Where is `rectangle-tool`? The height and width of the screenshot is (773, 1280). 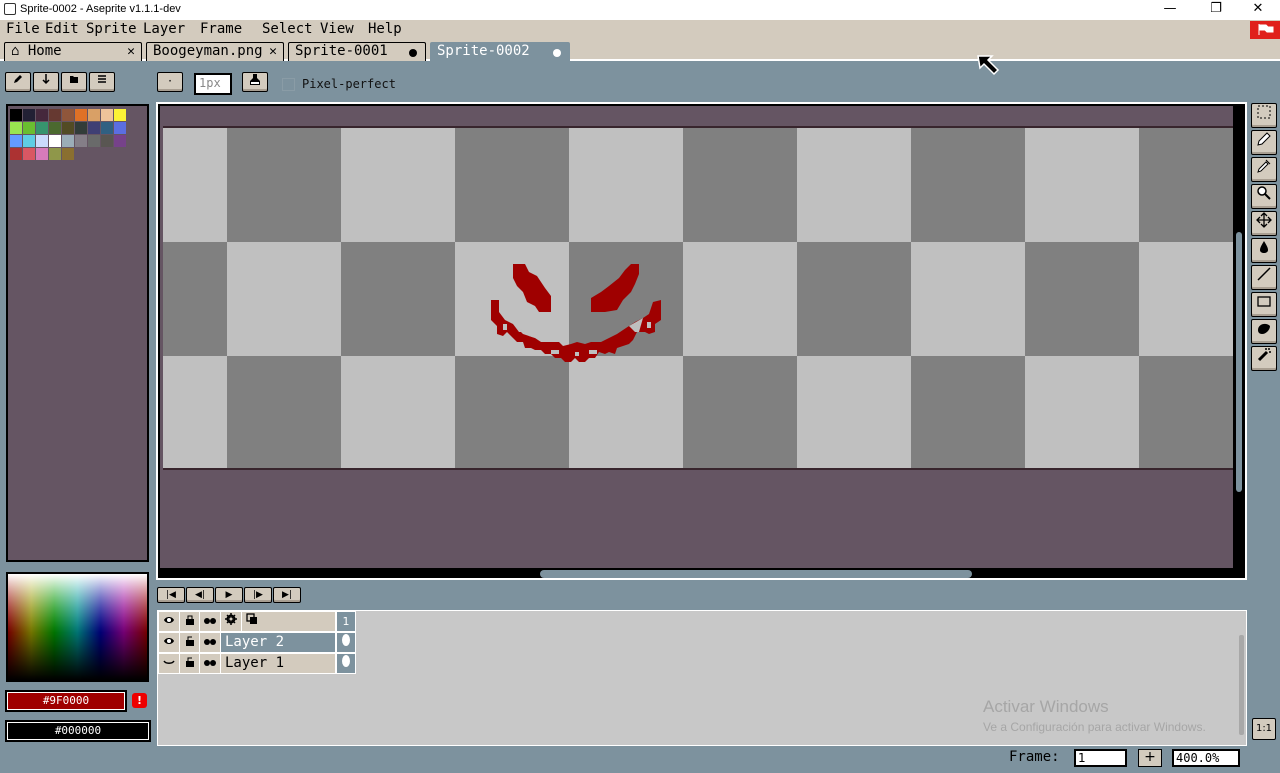
rectangle-tool is located at coordinates (1264, 304).